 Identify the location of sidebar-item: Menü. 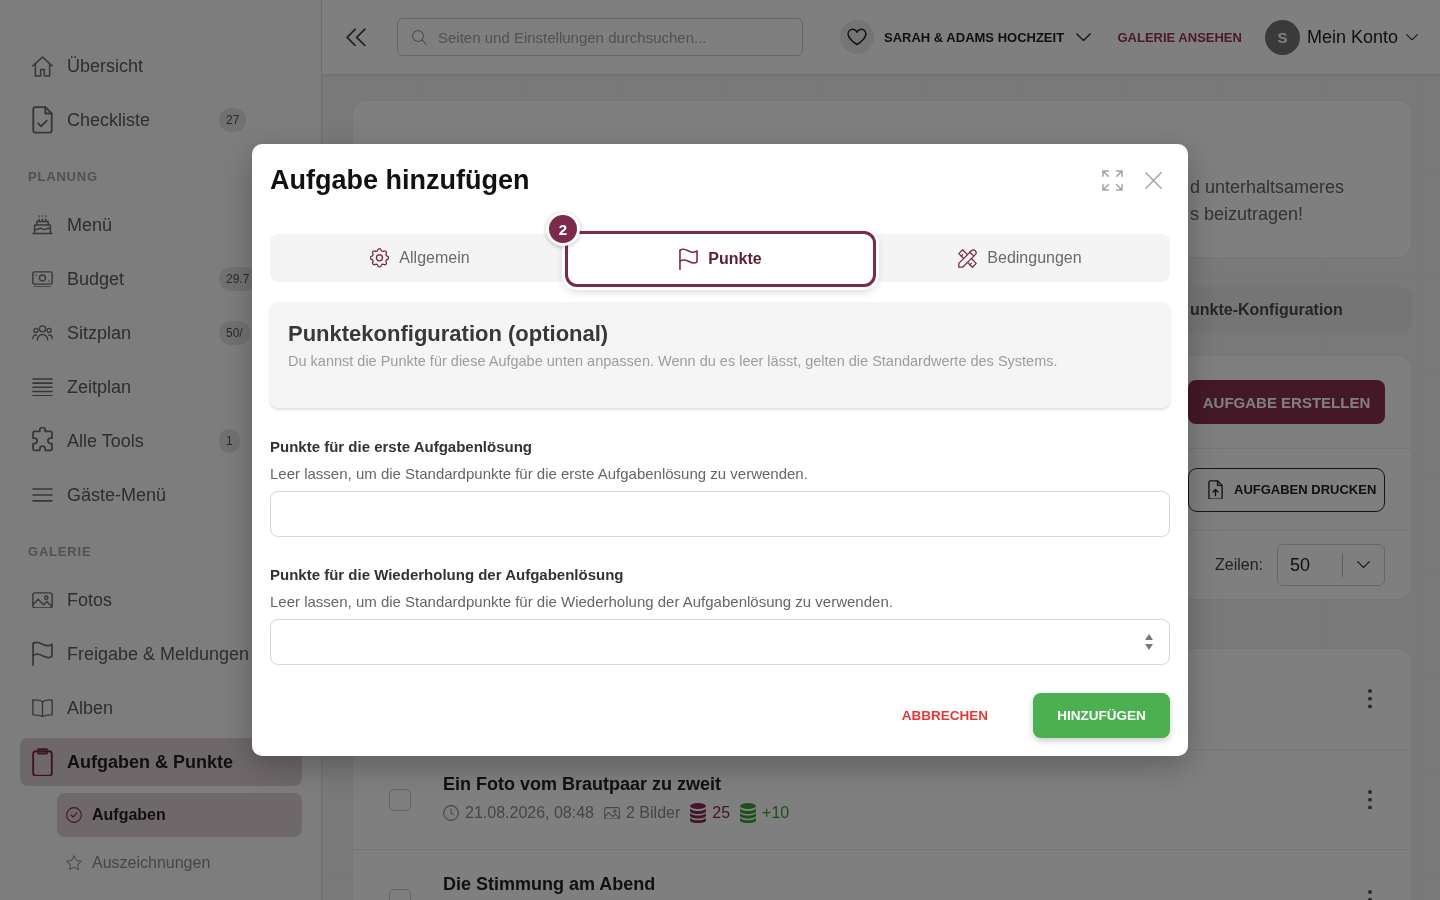
(66, 225).